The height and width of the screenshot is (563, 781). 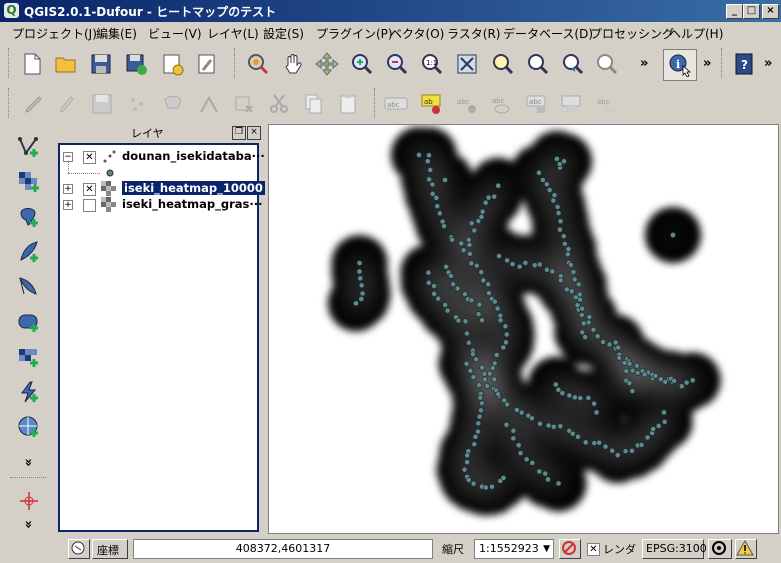 What do you see at coordinates (467, 64) in the screenshot?
I see `zoom-full-icon` at bounding box center [467, 64].